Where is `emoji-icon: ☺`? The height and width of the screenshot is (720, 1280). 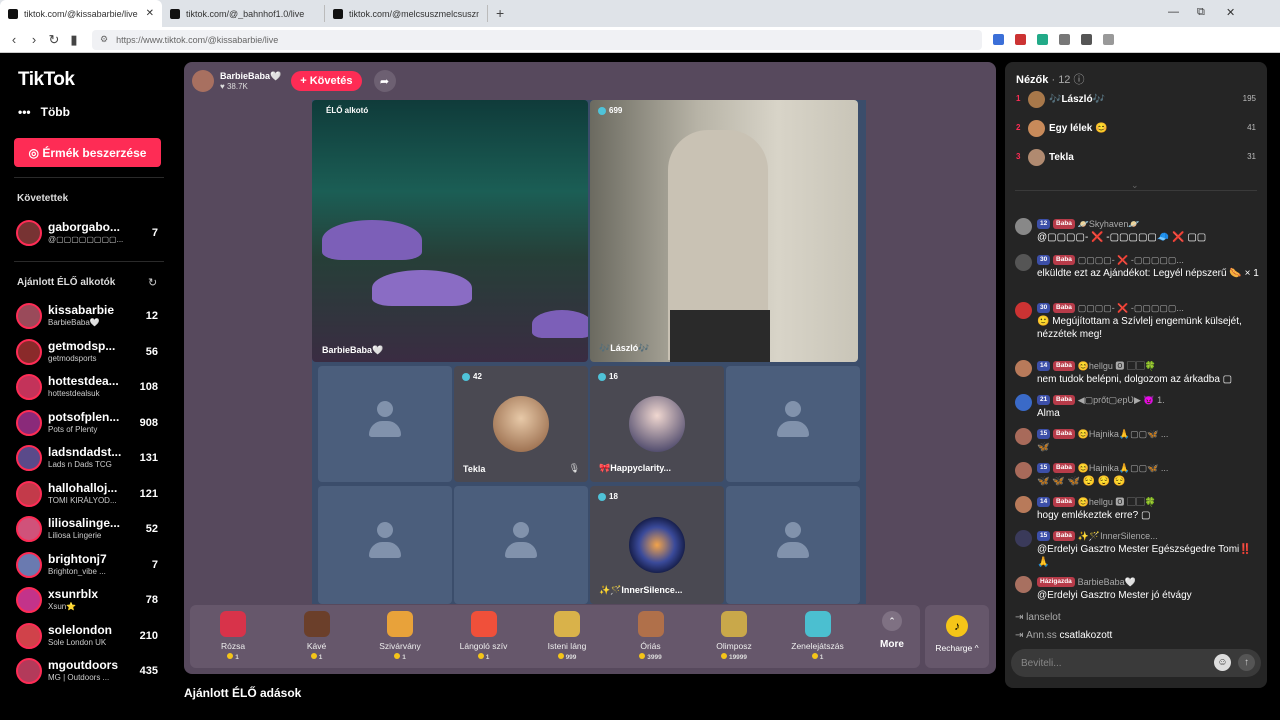 emoji-icon: ☺ is located at coordinates (1222, 662).